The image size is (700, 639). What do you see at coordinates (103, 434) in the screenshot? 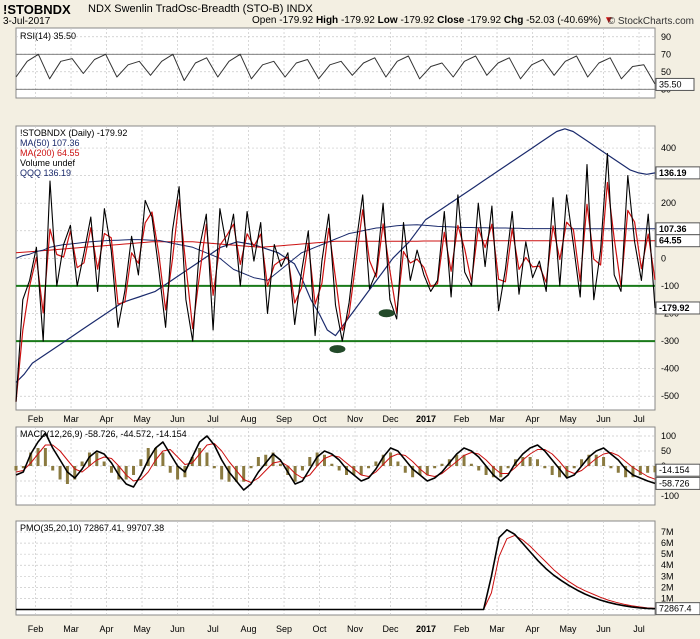
I see `macd-legend: MACD(12,26,9) -58.726, -44.572, -14.154` at bounding box center [103, 434].